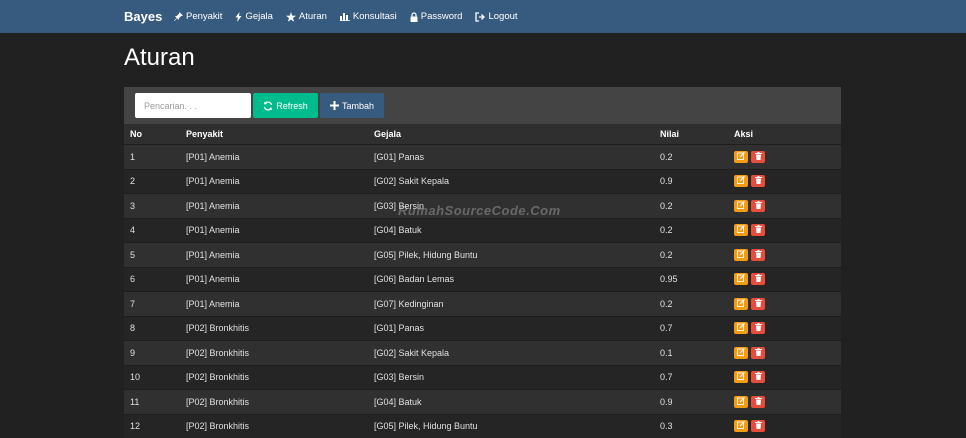 This screenshot has width=966, height=438. Describe the element at coordinates (691, 134) in the screenshot. I see `header-nilai: Nilai` at that location.